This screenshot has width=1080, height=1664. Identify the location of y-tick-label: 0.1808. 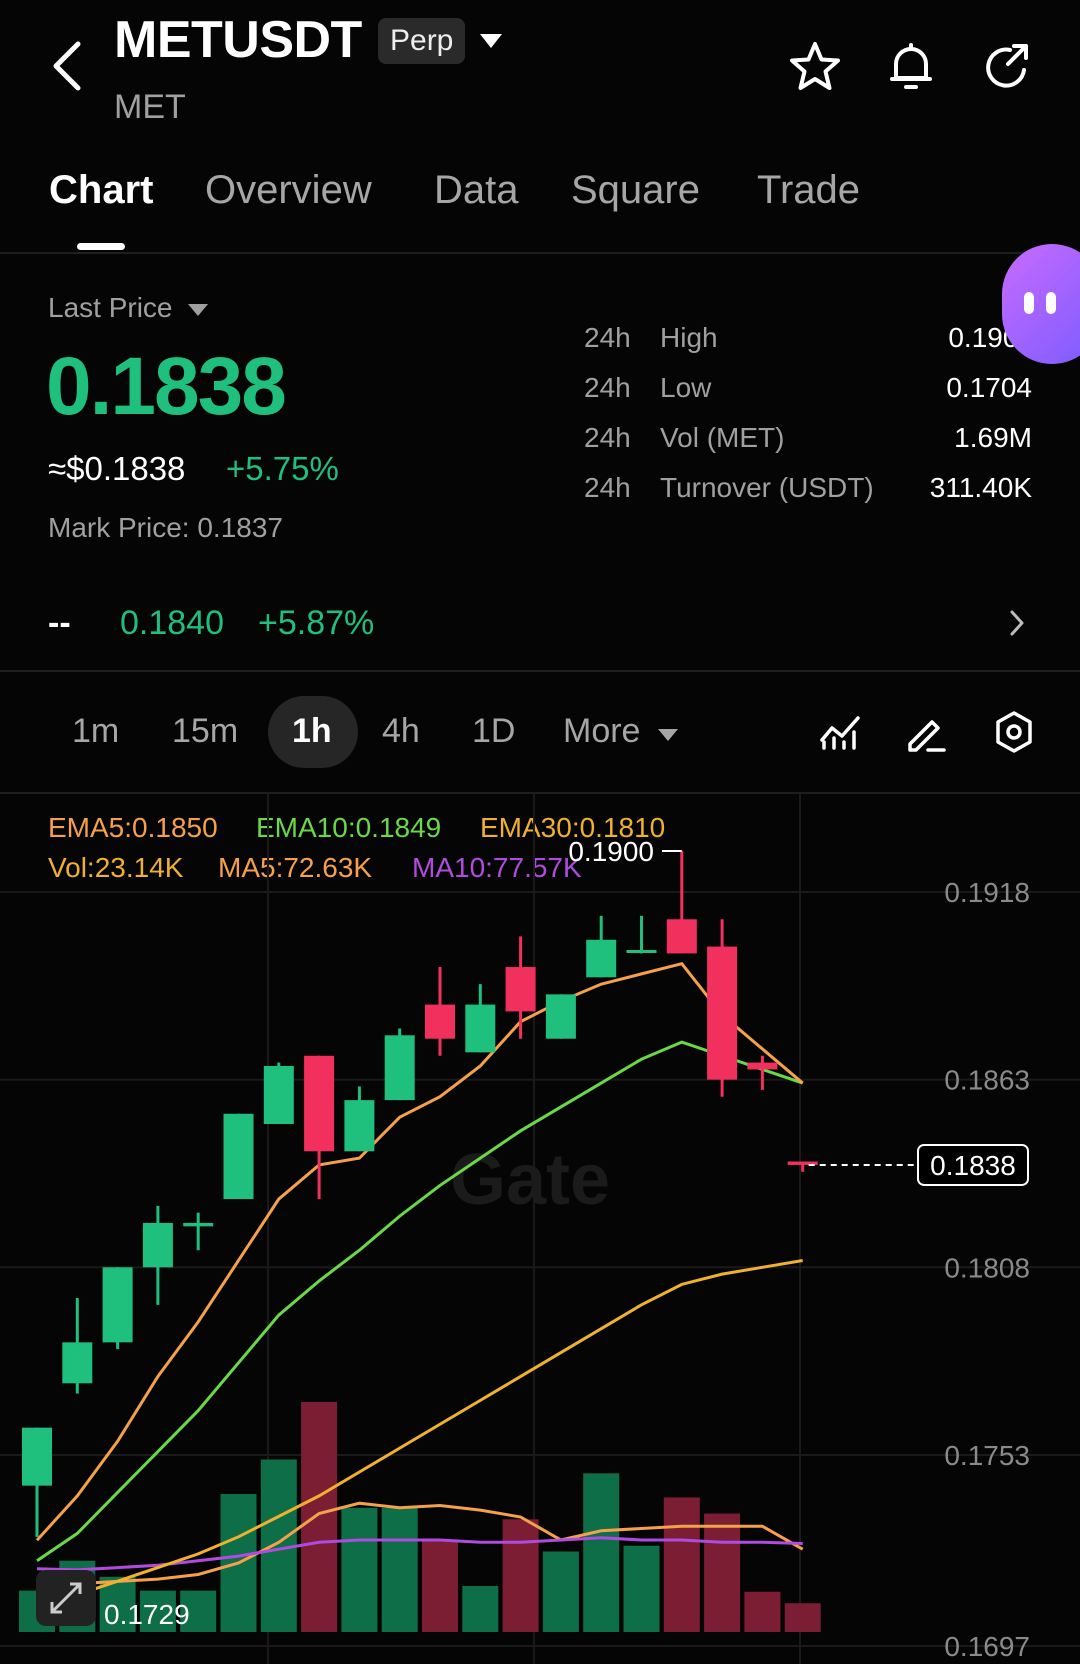
(987, 1267).